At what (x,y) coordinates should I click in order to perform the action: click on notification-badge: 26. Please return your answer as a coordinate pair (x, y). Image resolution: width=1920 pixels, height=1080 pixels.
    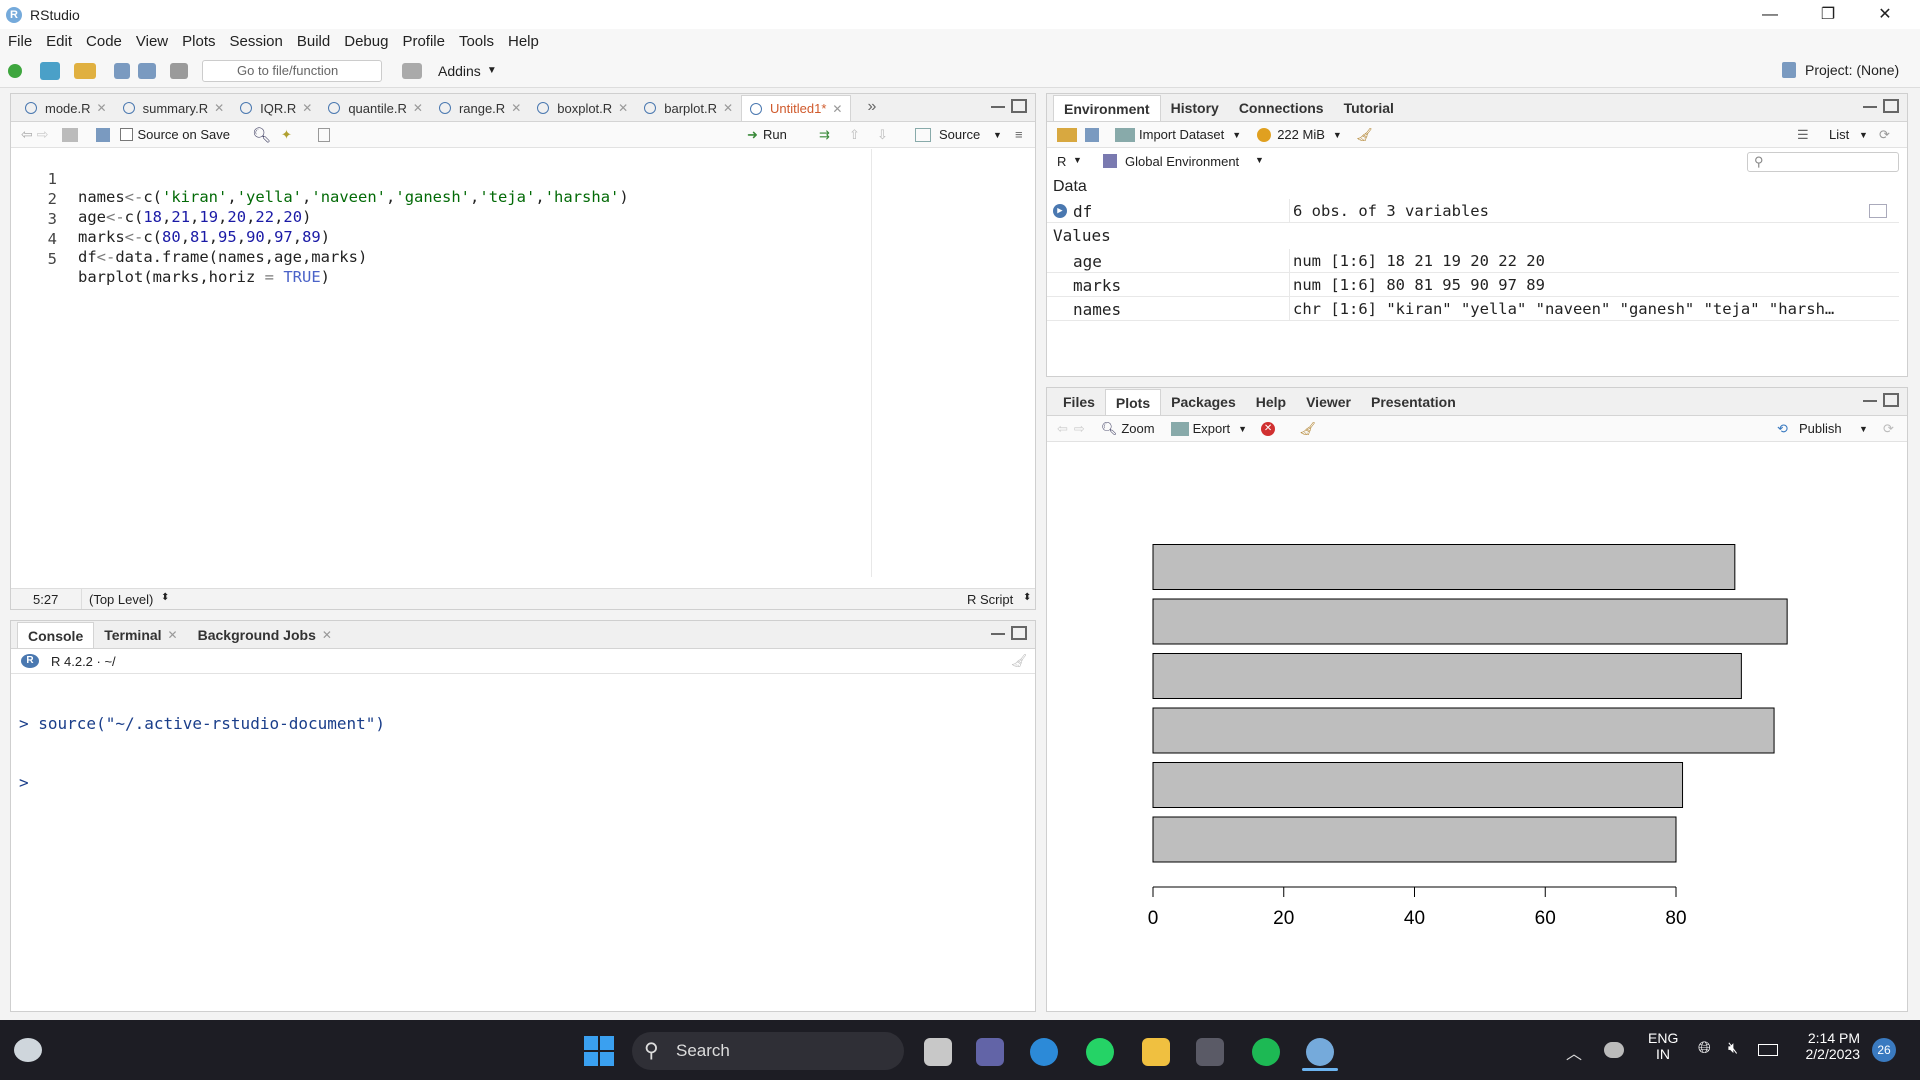
    Looking at the image, I should click on (1884, 1050).